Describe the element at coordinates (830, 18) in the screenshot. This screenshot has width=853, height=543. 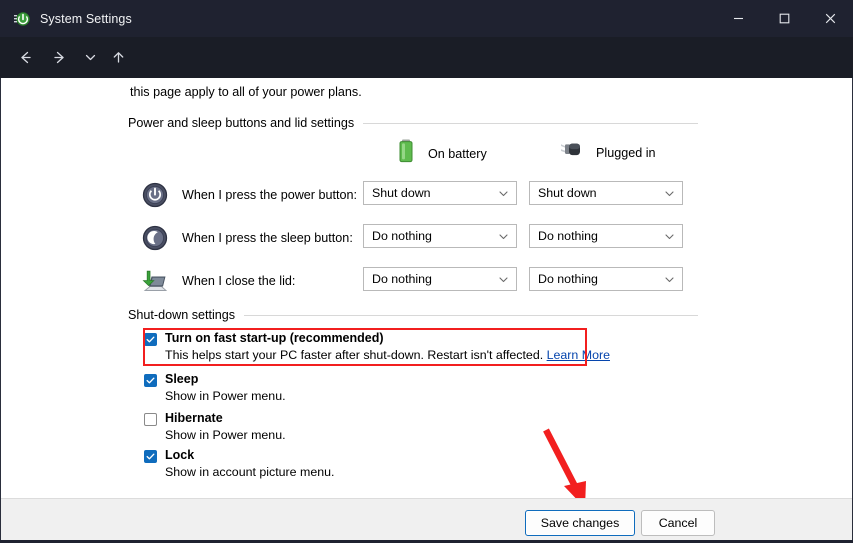
I see `close-button` at that location.